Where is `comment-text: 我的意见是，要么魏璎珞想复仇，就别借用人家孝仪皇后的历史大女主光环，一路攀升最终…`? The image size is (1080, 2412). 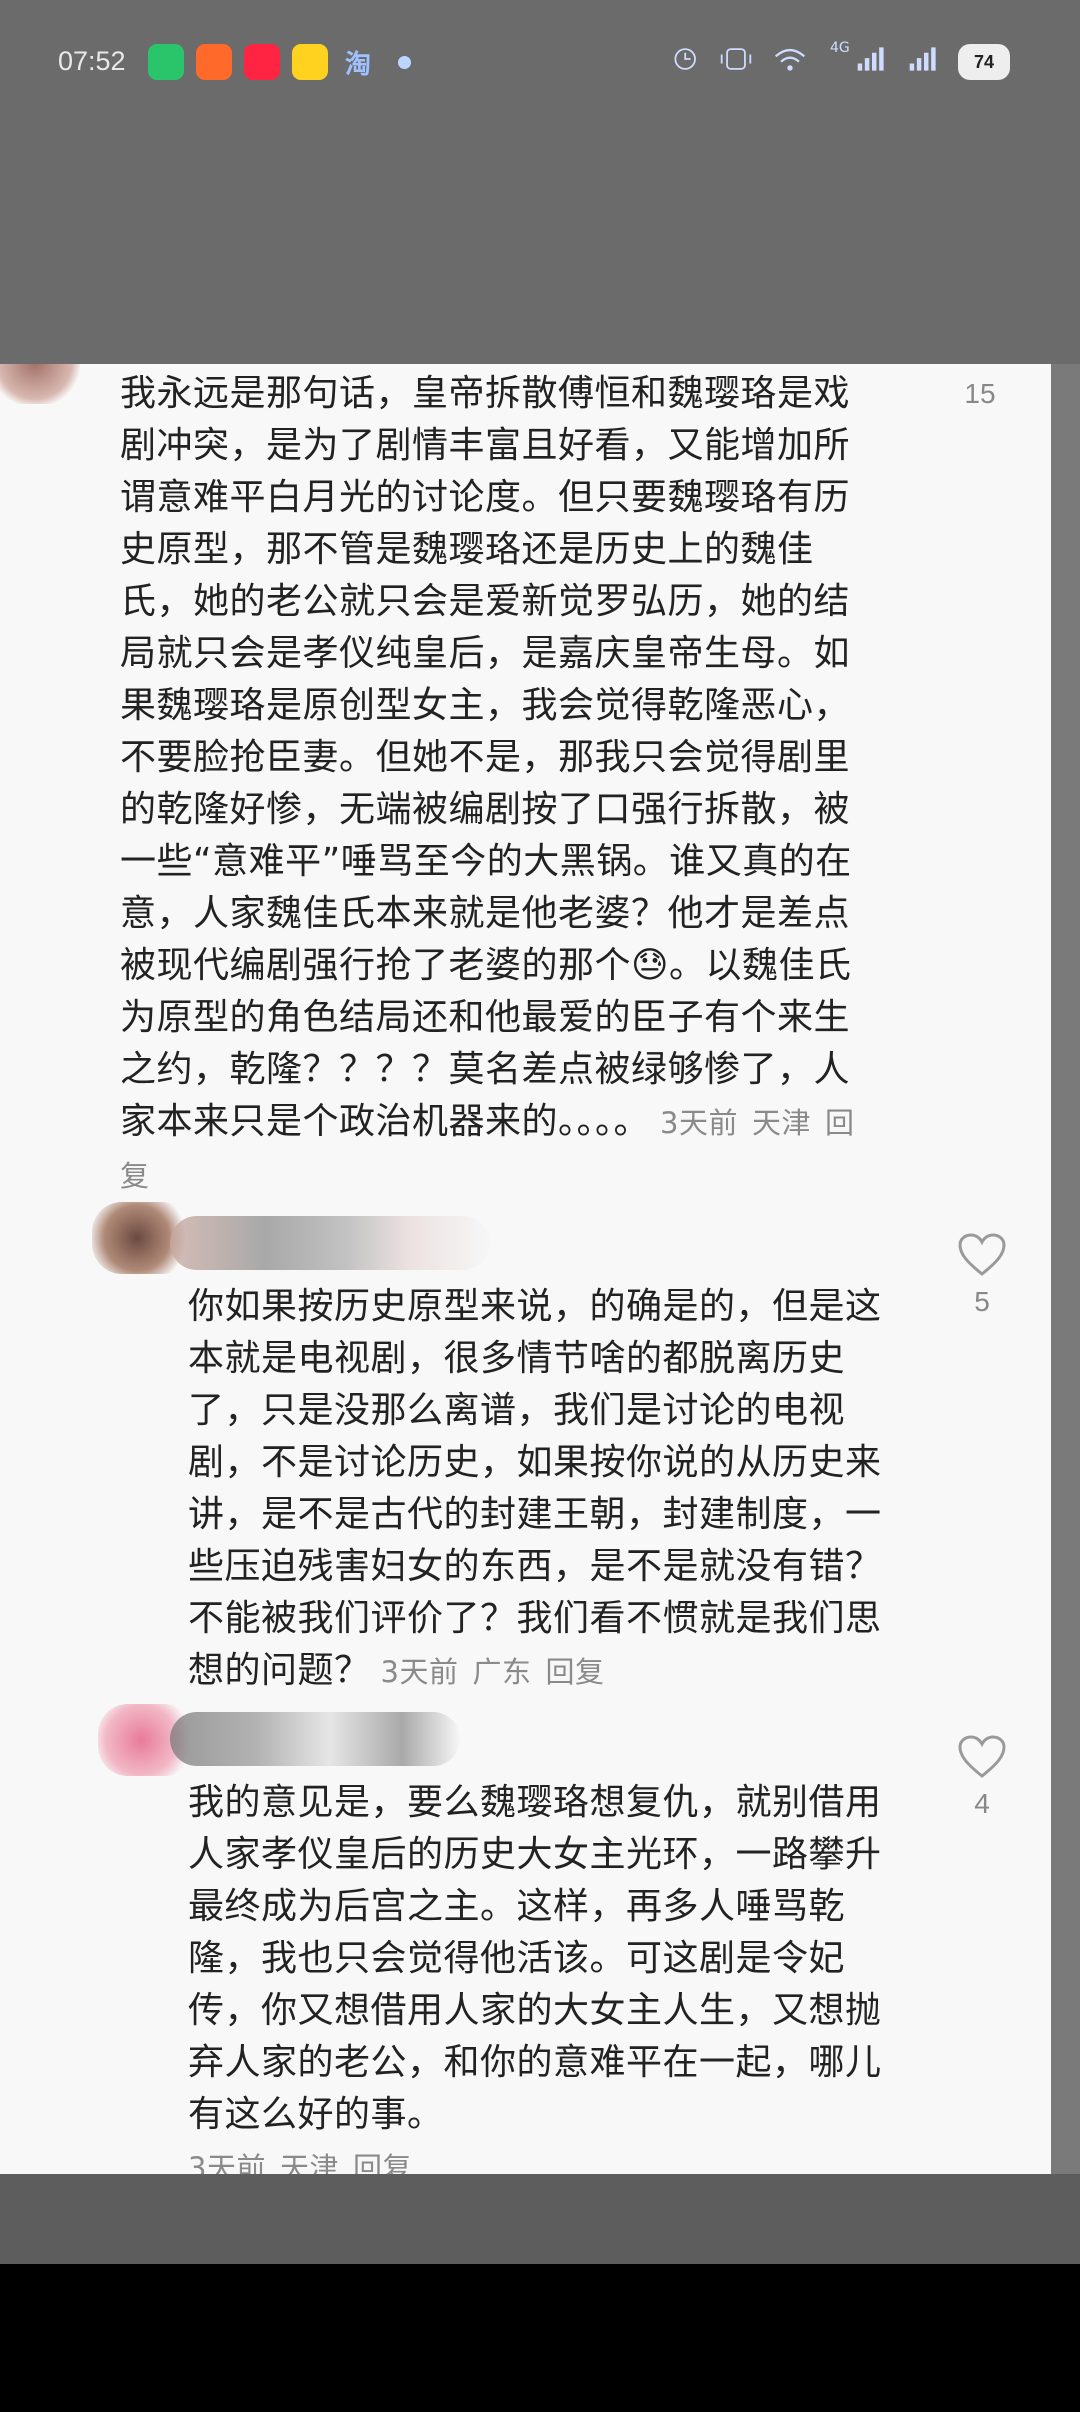
comment-text: 我的意见是，要么魏璎珞想复仇，就别借用人家孝仪皇后的历史大女主光环，一路攀升最终… is located at coordinates (535, 1958).